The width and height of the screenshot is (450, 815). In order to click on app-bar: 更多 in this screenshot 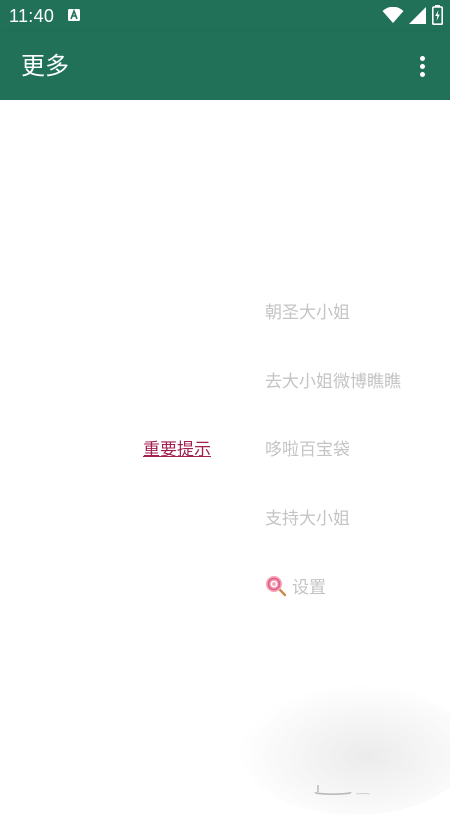, I will do `click(225, 66)`.